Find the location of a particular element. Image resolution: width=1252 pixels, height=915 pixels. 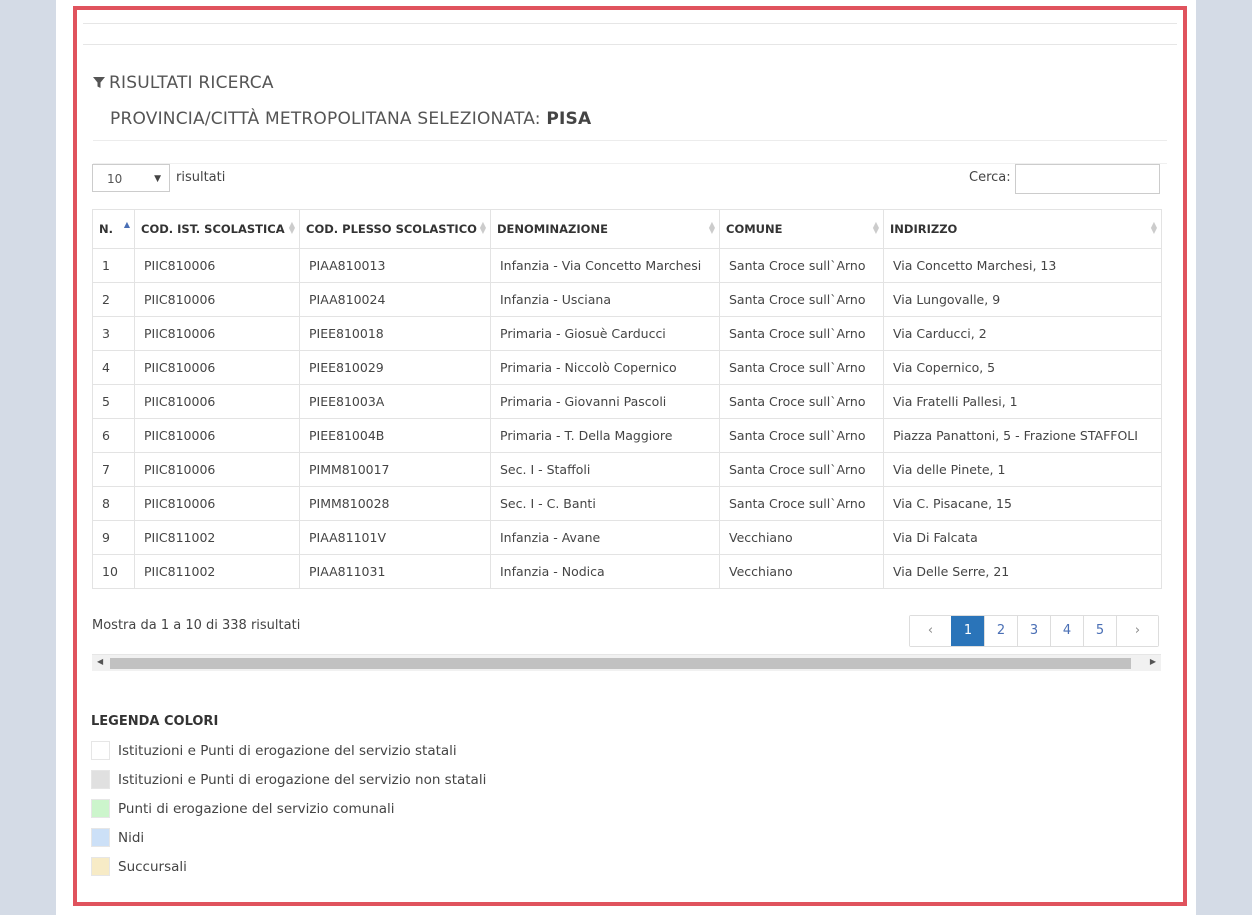

cell-indirizzo: Via Fratelli Pallesi, 1 is located at coordinates (1022, 401).